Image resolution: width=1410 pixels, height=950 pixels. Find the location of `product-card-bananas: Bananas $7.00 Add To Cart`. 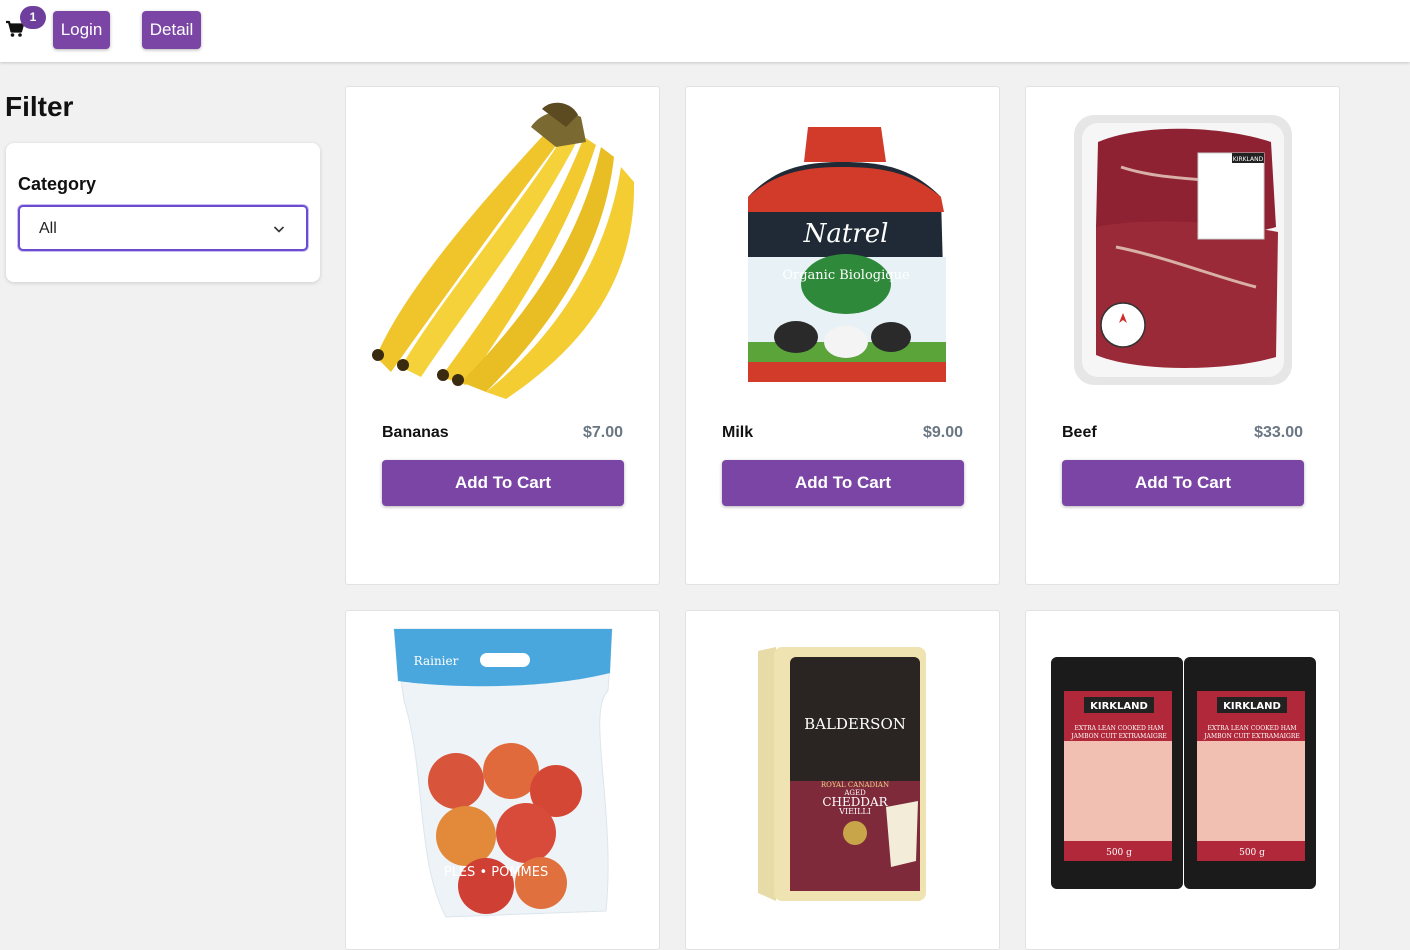

product-card-bananas: Bananas $7.00 Add To Cart is located at coordinates (502, 335).